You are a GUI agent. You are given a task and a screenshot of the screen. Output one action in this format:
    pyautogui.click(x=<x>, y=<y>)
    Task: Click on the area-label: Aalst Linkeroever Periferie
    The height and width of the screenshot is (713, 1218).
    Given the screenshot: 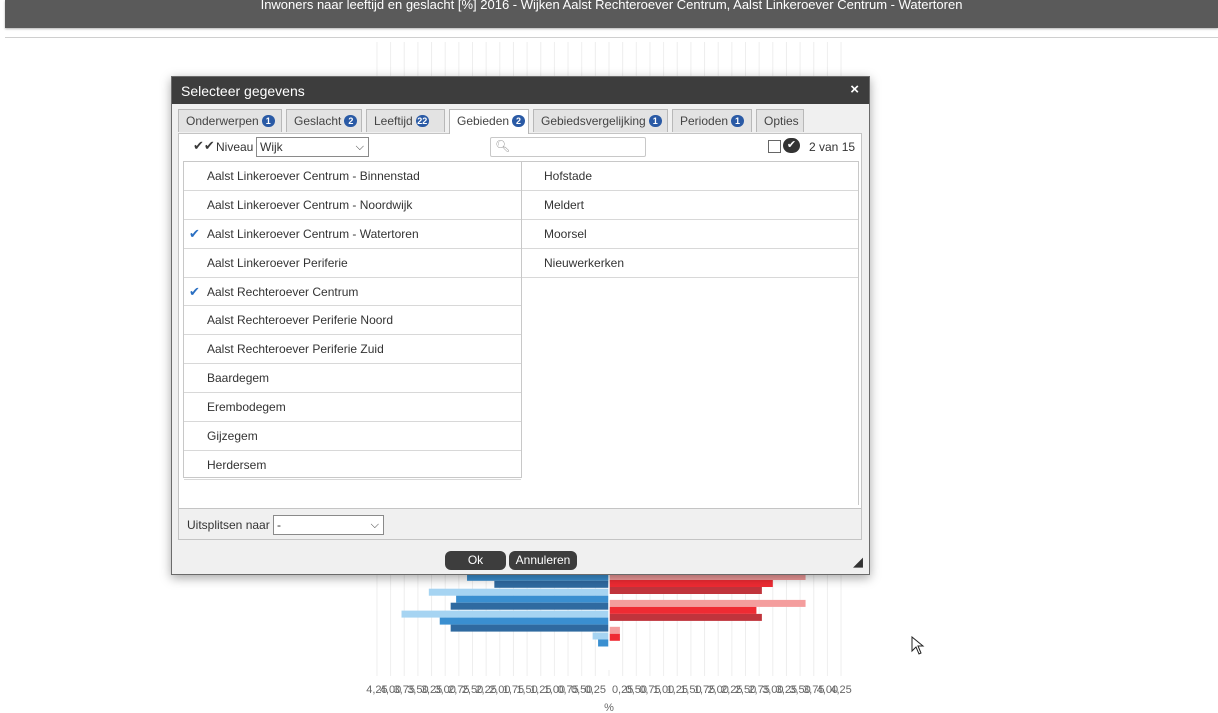 What is the action you would take?
    pyautogui.click(x=277, y=262)
    